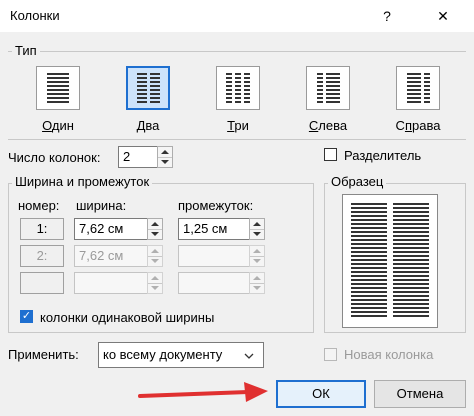 The height and width of the screenshot is (416, 474). Describe the element at coordinates (42, 256) in the screenshot. I see `row-number: 2:` at that location.